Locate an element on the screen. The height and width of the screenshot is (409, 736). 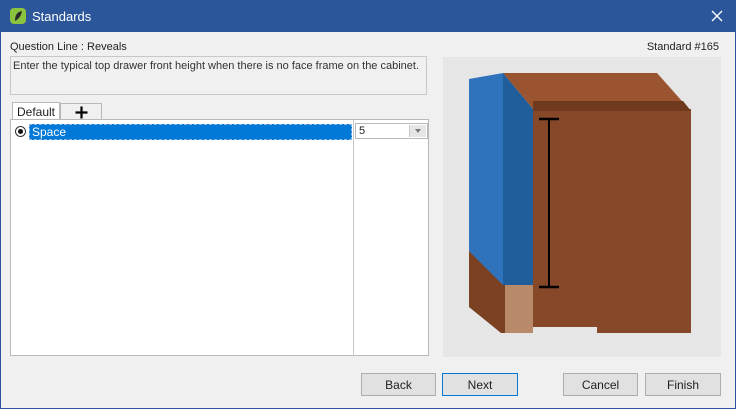
standard-number: Standard #165 is located at coordinates (682, 47).